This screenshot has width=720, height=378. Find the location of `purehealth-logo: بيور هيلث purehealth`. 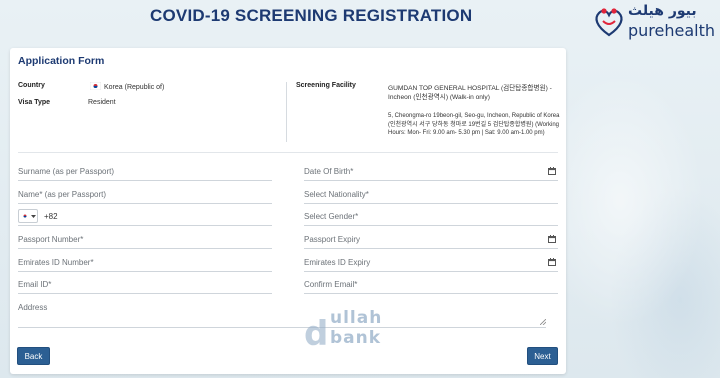

purehealth-logo: بيور هيلث purehealth is located at coordinates (654, 23).